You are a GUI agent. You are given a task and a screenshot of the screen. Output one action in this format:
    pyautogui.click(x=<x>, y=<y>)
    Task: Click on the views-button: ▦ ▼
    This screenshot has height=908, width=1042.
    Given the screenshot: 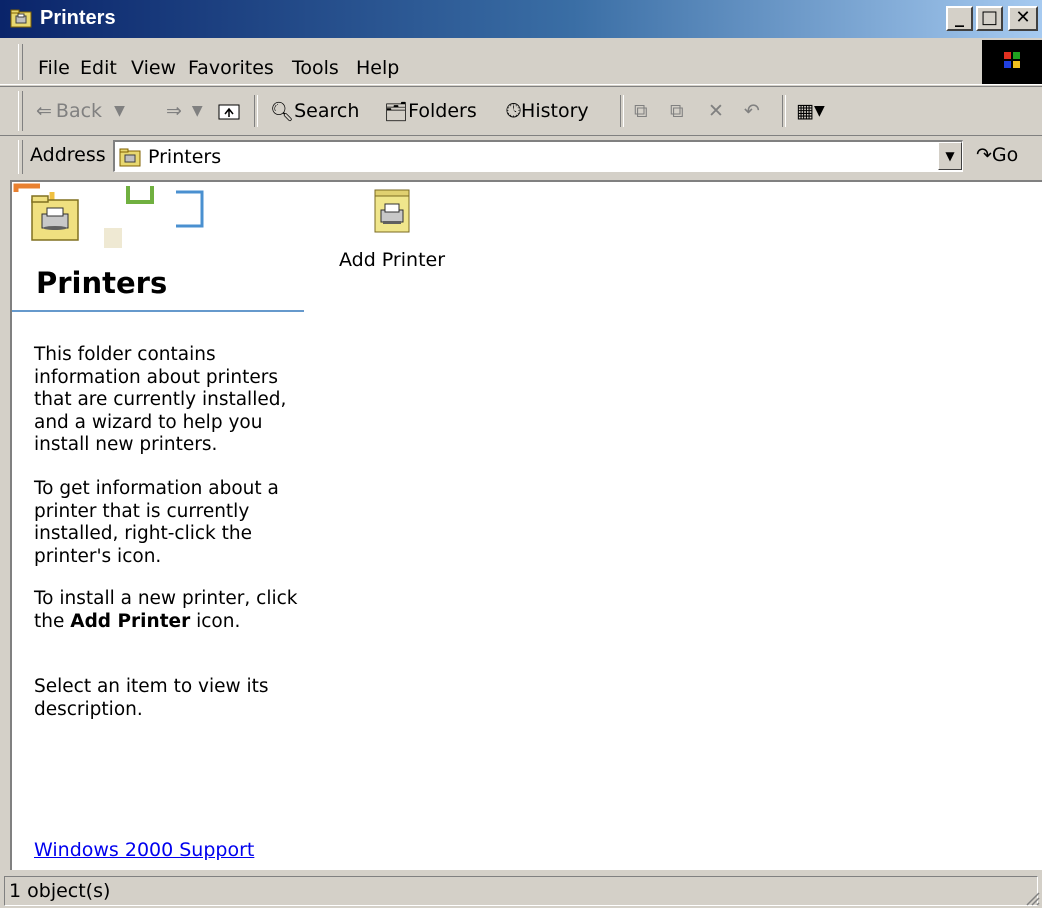 What is the action you would take?
    pyautogui.click(x=810, y=111)
    